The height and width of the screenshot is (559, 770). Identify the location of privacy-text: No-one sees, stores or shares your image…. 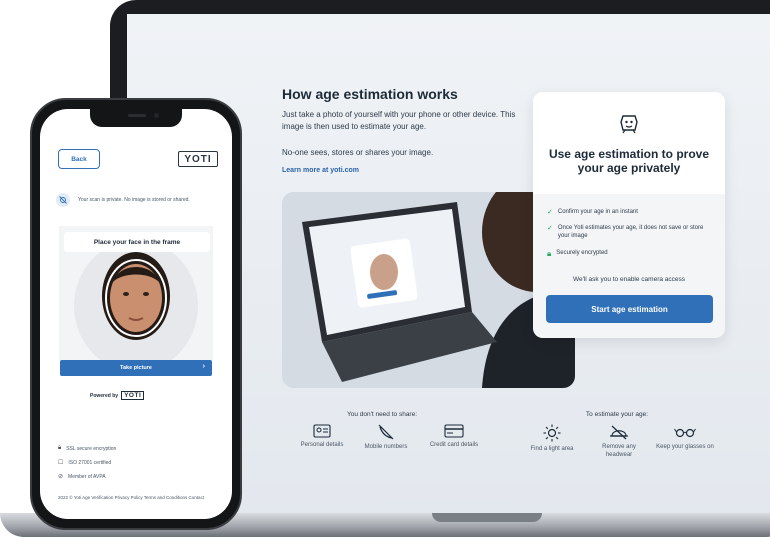
(358, 152).